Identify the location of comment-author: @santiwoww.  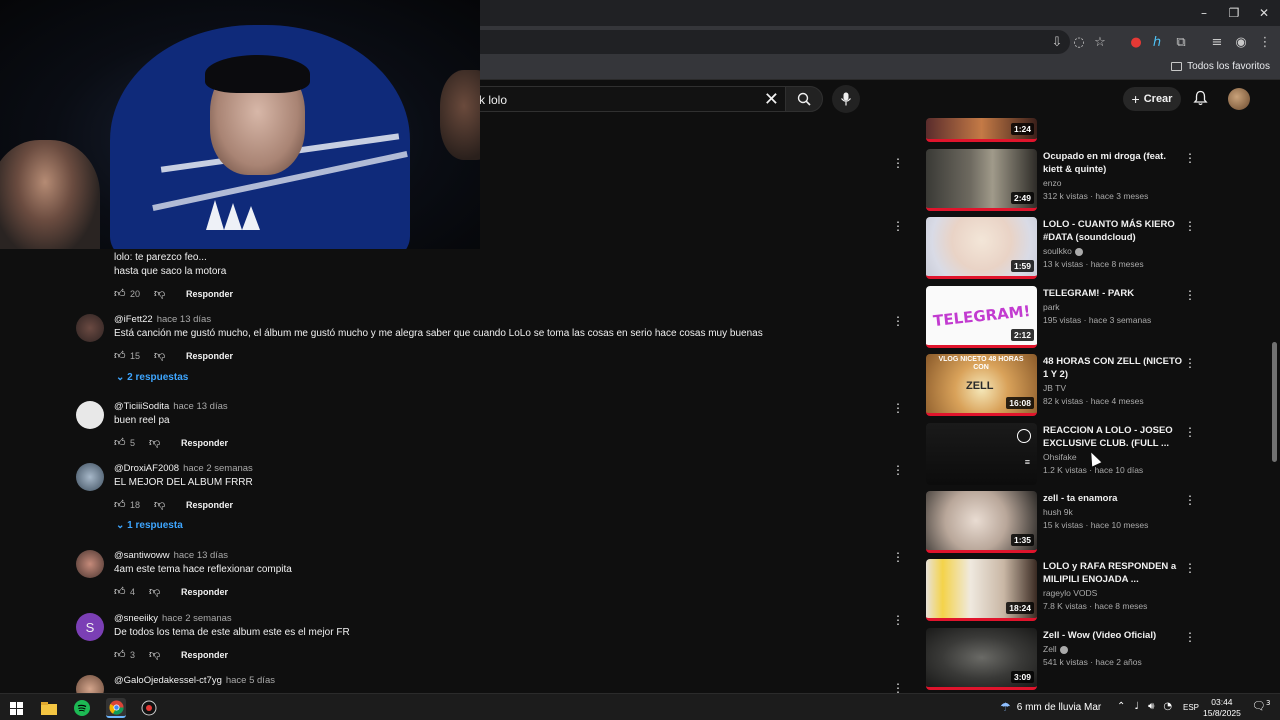
(142, 555).